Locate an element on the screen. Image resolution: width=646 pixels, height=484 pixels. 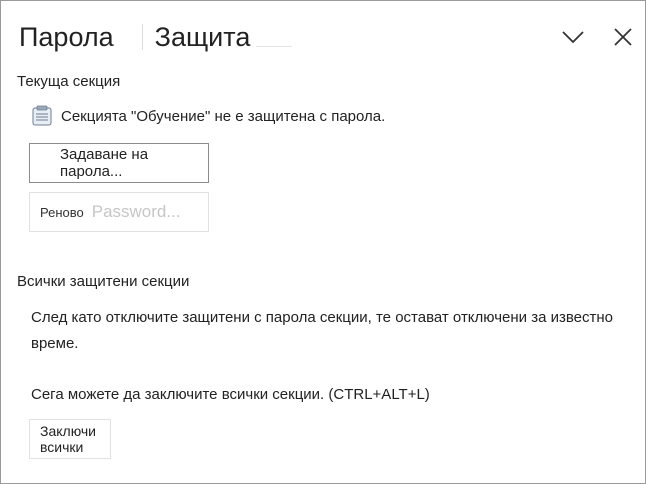
lock-all-button: Заключи всички is located at coordinates (70, 439).